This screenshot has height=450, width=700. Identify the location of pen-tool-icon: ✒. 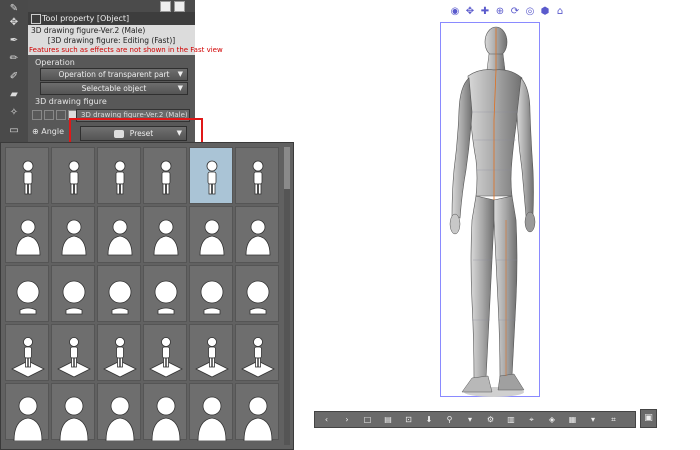
(14, 41).